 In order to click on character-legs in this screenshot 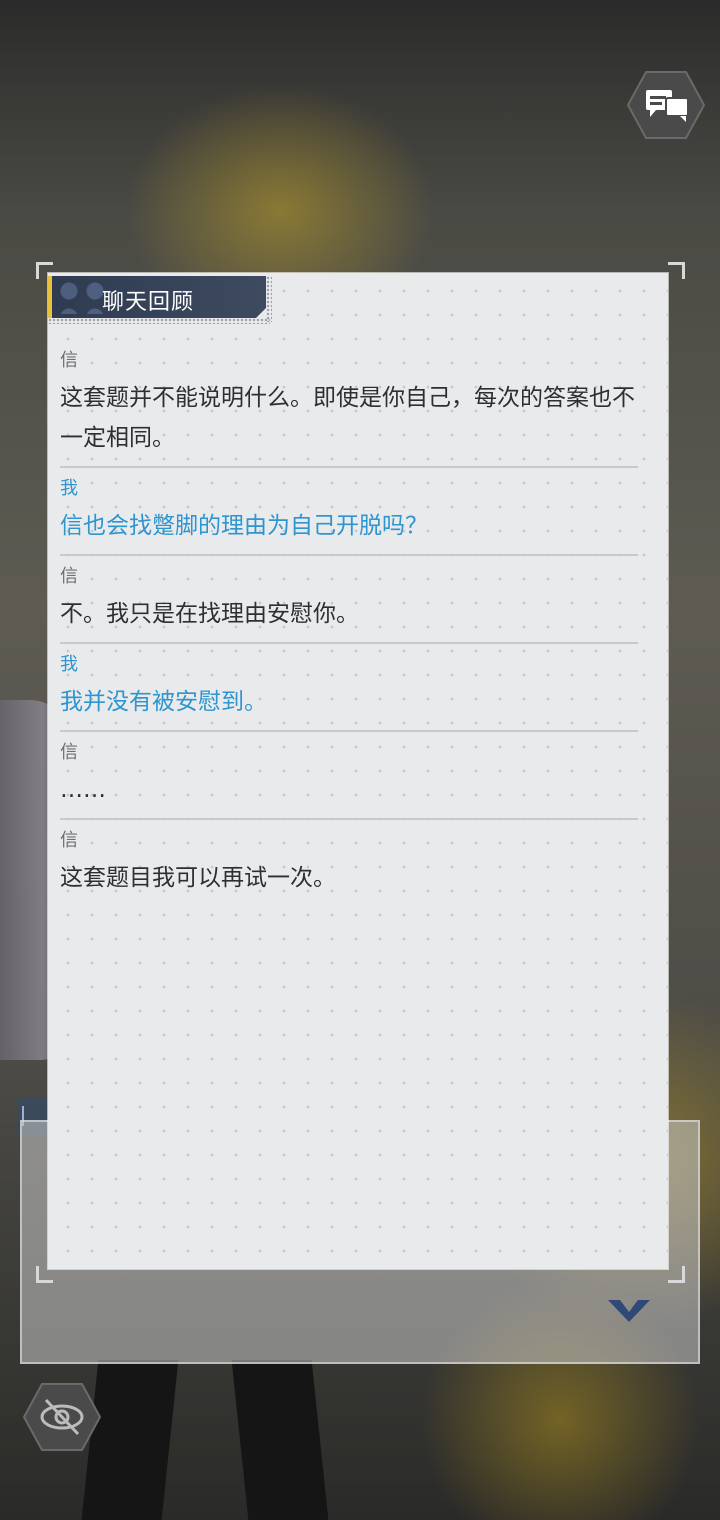, I will do `click(215, 1440)`.